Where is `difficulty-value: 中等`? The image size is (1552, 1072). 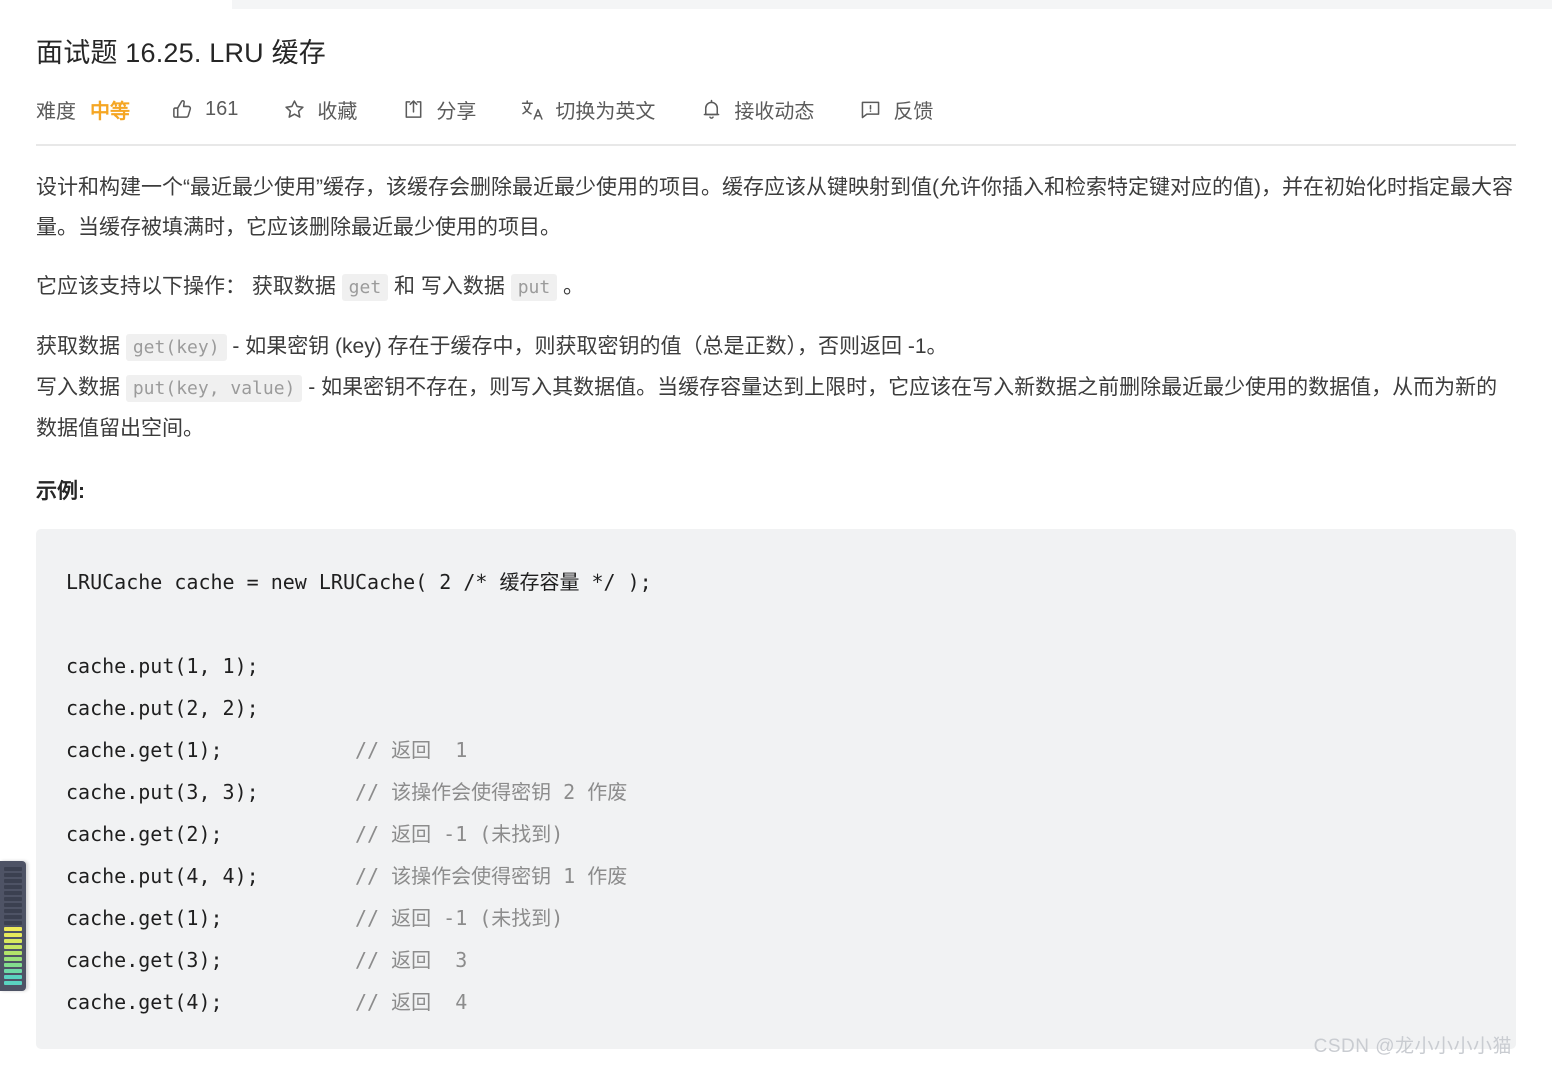
difficulty-value: 中等 is located at coordinates (110, 112).